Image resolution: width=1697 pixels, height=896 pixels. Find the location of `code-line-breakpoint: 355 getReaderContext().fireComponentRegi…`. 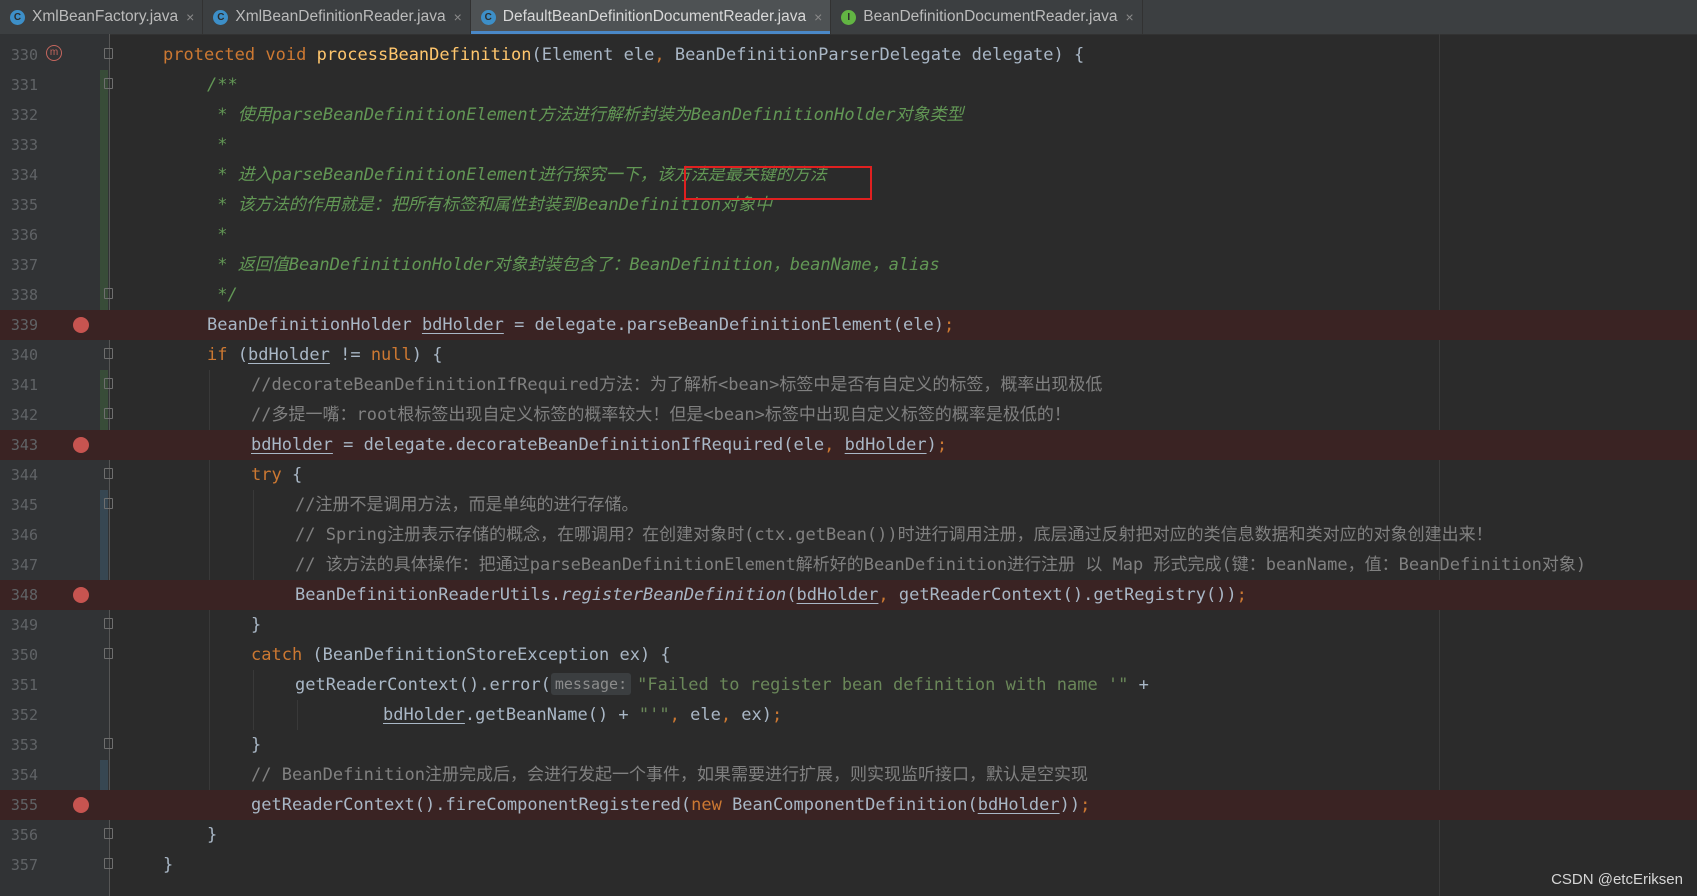

code-line-breakpoint: 355 getReaderContext().fireComponentRegi… is located at coordinates (848, 805).